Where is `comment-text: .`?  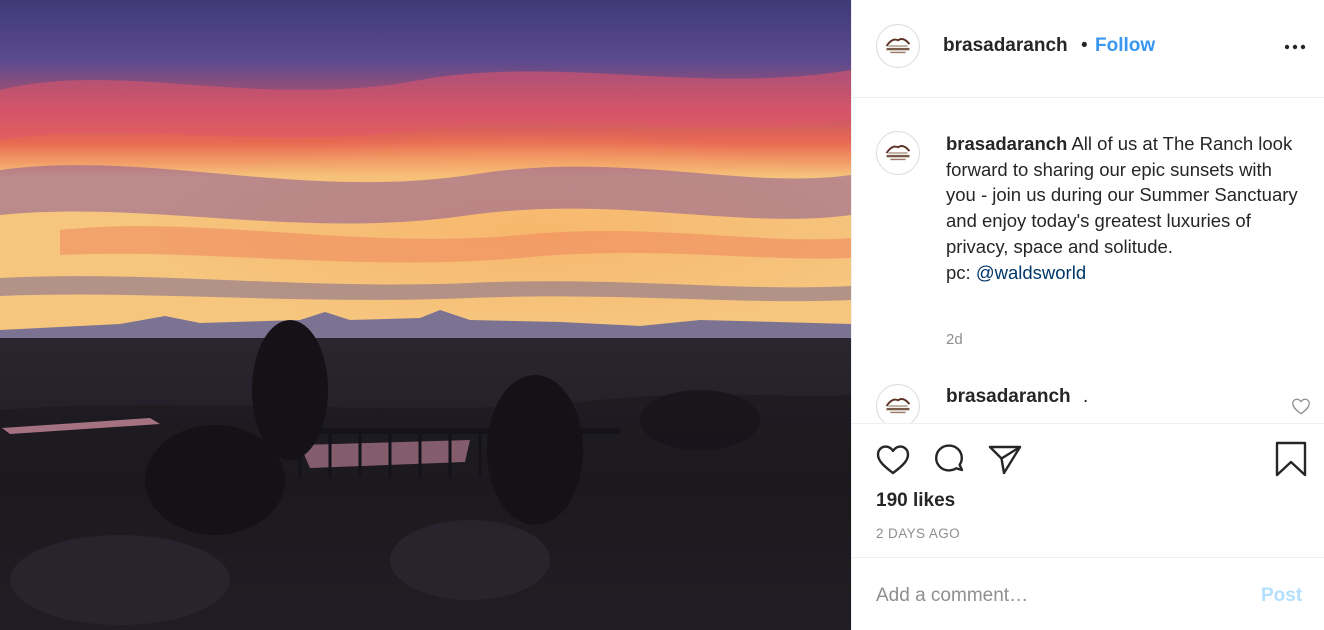 comment-text: . is located at coordinates (1086, 396).